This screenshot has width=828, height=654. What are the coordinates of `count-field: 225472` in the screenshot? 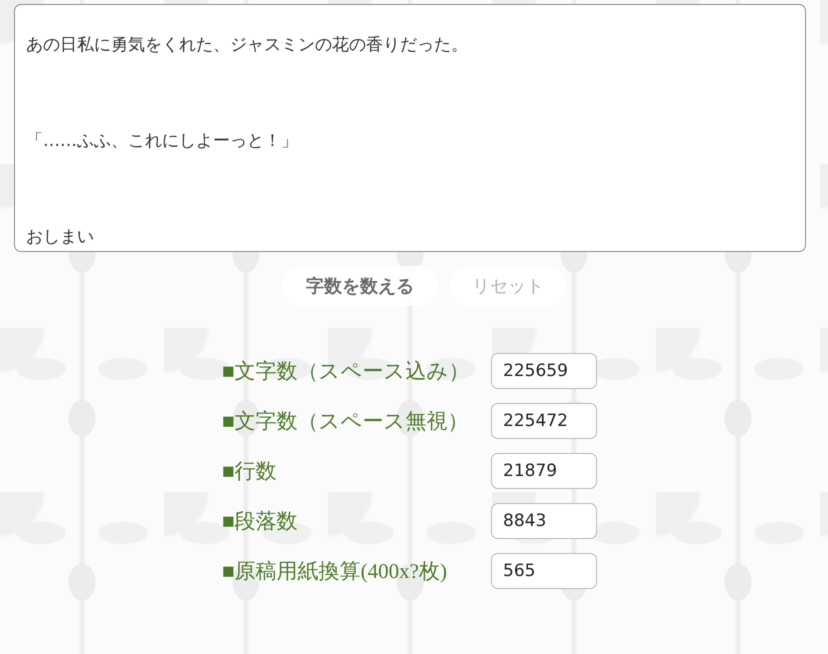 It's located at (544, 421).